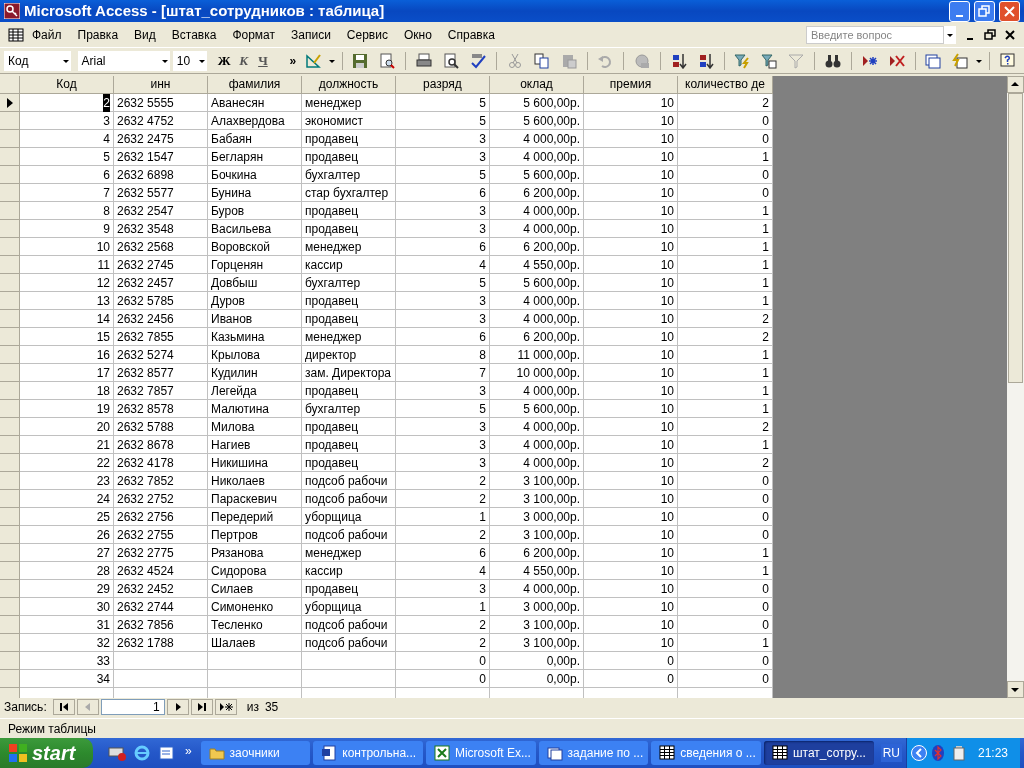 The height and width of the screenshot is (768, 1024). Describe the element at coordinates (255, 247) in the screenshot. I see `table-cell: Воровской` at that location.